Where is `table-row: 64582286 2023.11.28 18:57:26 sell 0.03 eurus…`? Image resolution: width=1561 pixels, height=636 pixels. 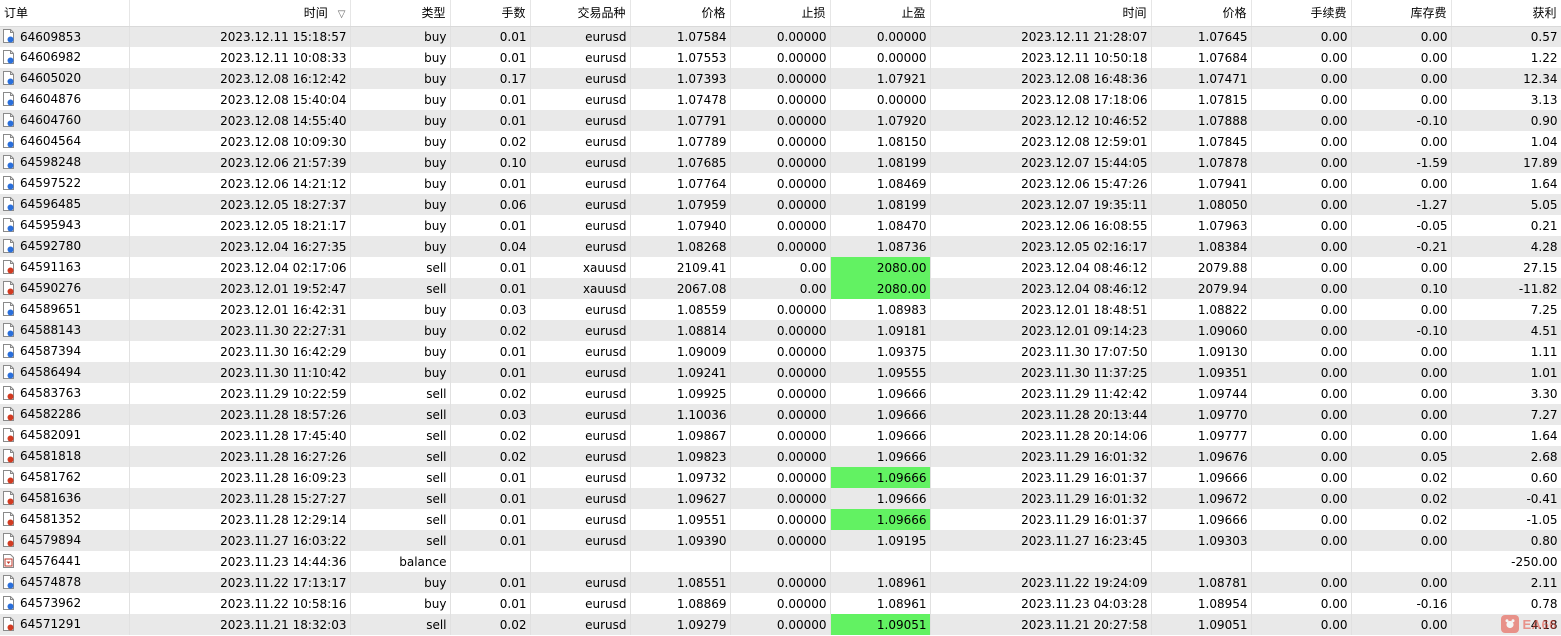
table-row: 64582286 2023.11.28 18:57:26 sell 0.03 eurus… is located at coordinates (780, 414).